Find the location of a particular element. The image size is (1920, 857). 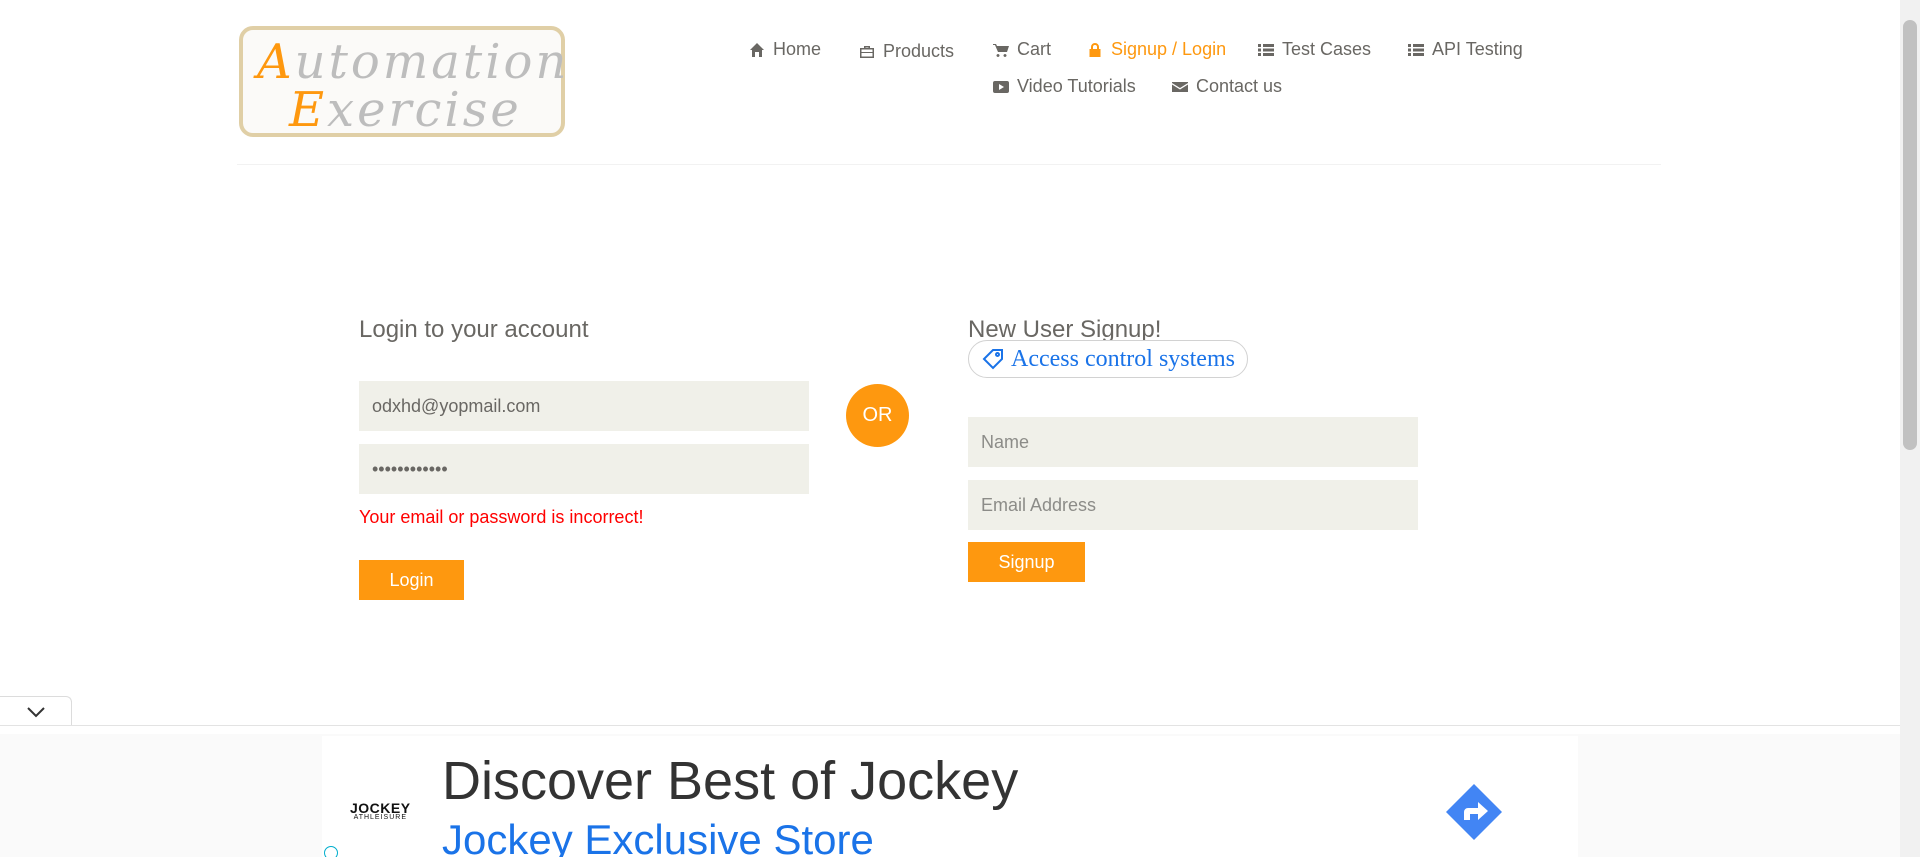

nav-cart: Cart is located at coordinates (1022, 49).